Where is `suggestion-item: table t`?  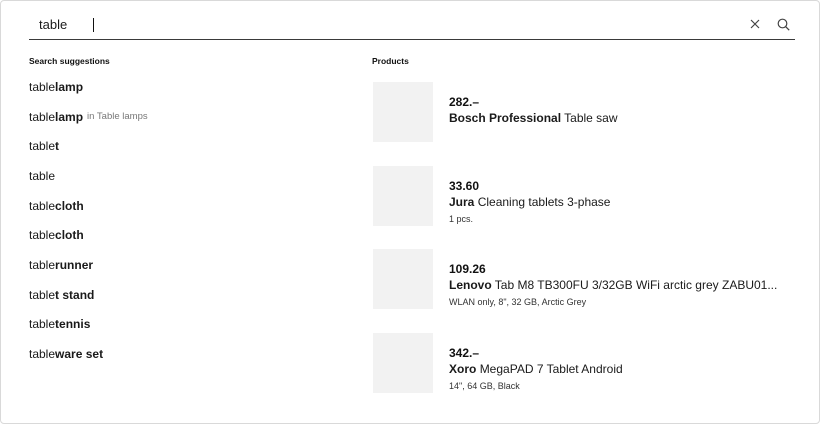
suggestion-item: table t is located at coordinates (189, 146).